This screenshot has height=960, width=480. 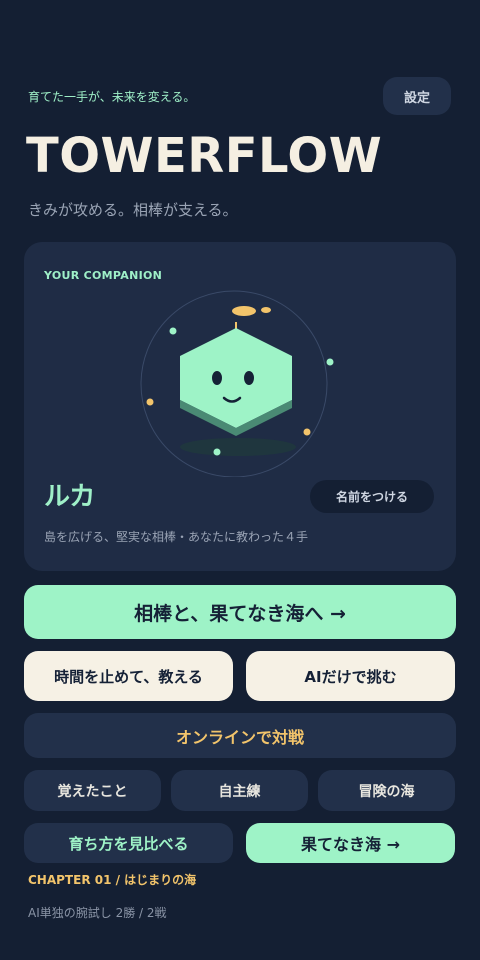 I want to click on companion-description: 島を広げる、堅実な相棒・あなたに教わった４手, so click(x=176, y=537).